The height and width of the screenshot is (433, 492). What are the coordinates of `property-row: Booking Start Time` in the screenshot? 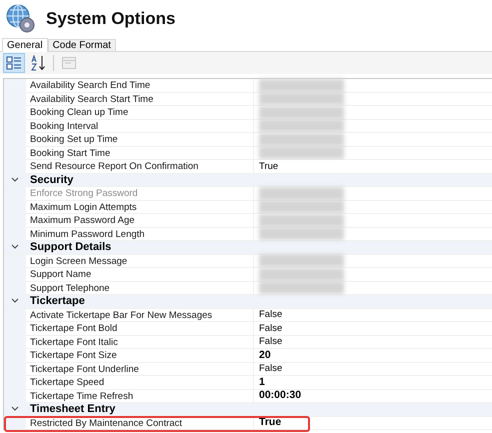 It's located at (259, 153).